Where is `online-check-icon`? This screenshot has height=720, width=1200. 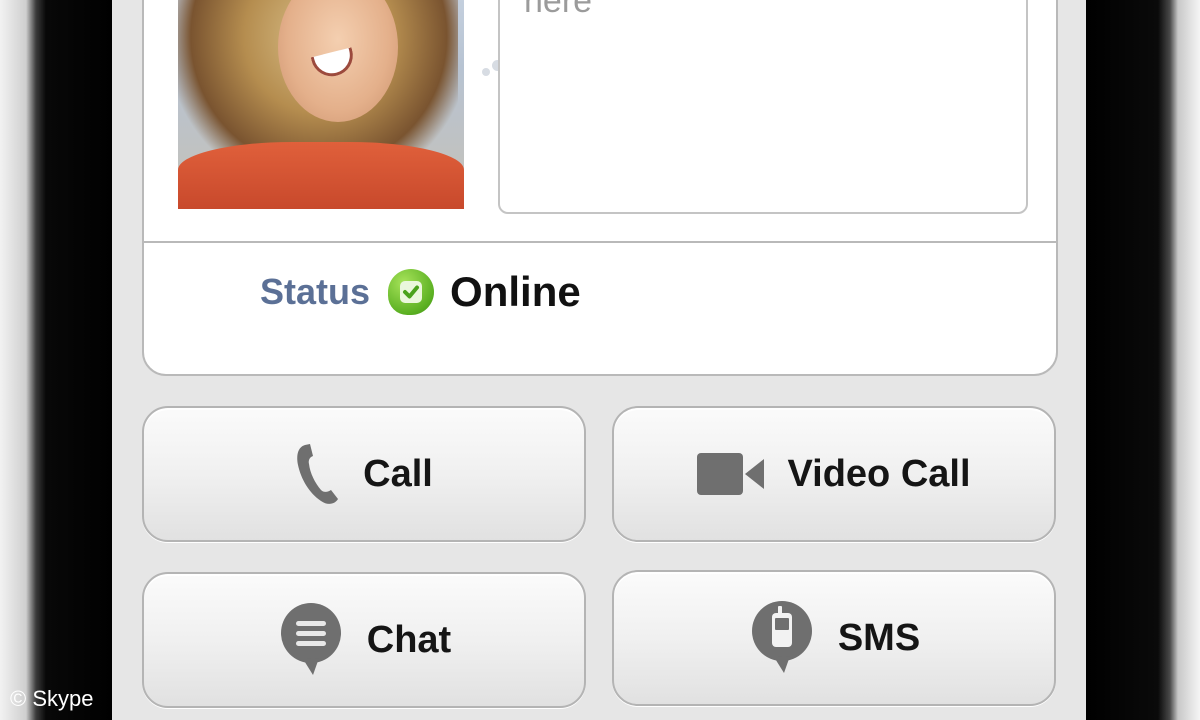
online-check-icon is located at coordinates (411, 292).